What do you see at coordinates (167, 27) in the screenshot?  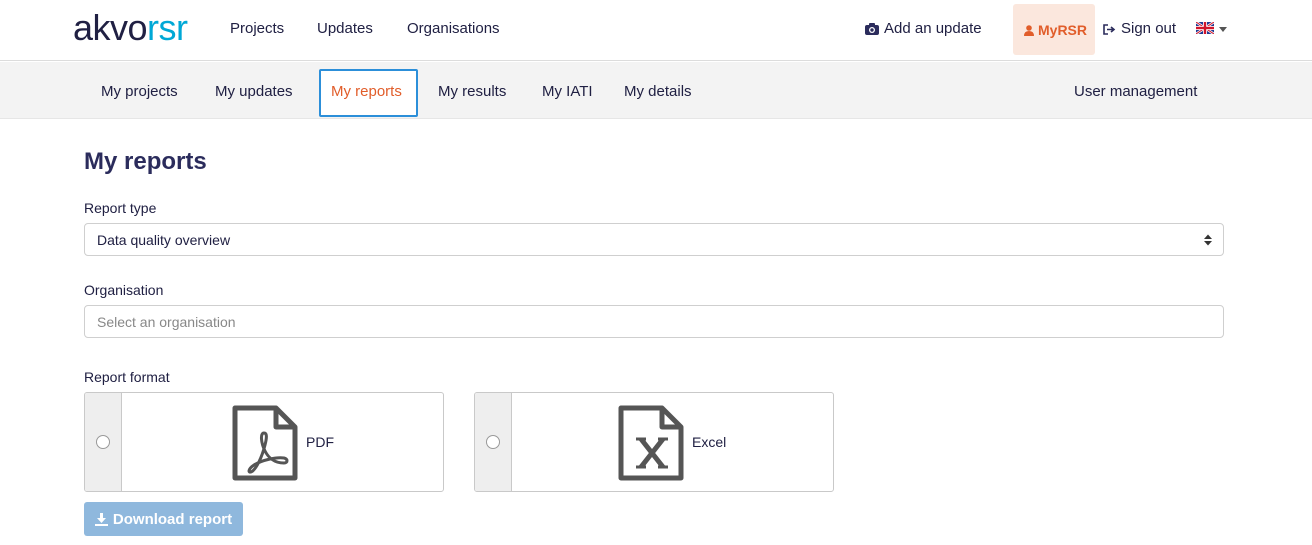 I see `logo-rsr: rsr` at bounding box center [167, 27].